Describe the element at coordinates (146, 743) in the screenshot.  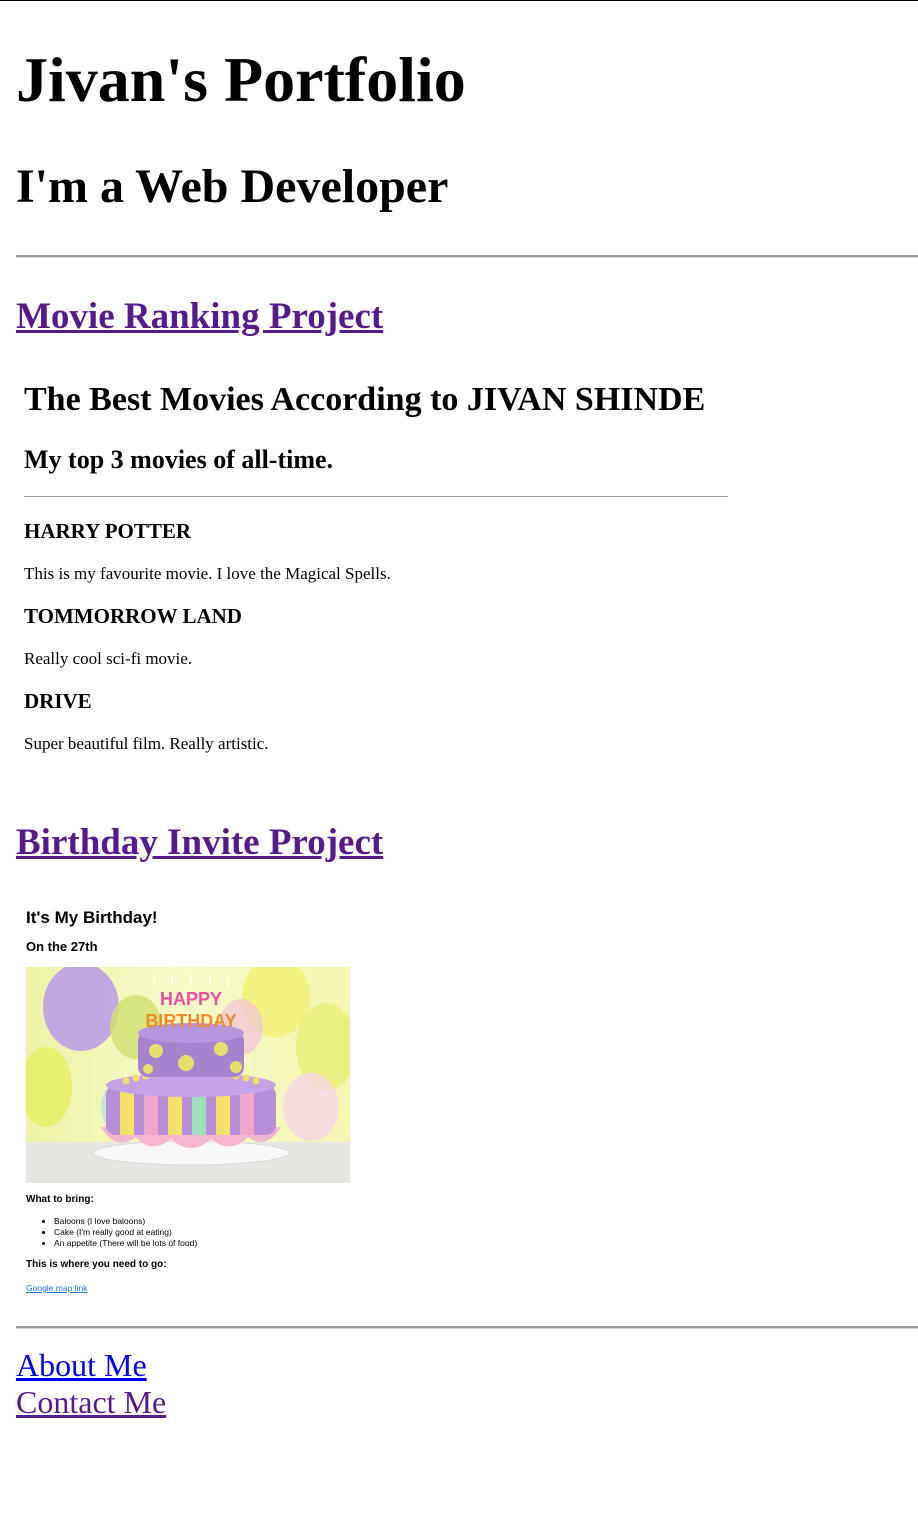
I see `movie-description: Super beautiful film. Really artistic.` at that location.